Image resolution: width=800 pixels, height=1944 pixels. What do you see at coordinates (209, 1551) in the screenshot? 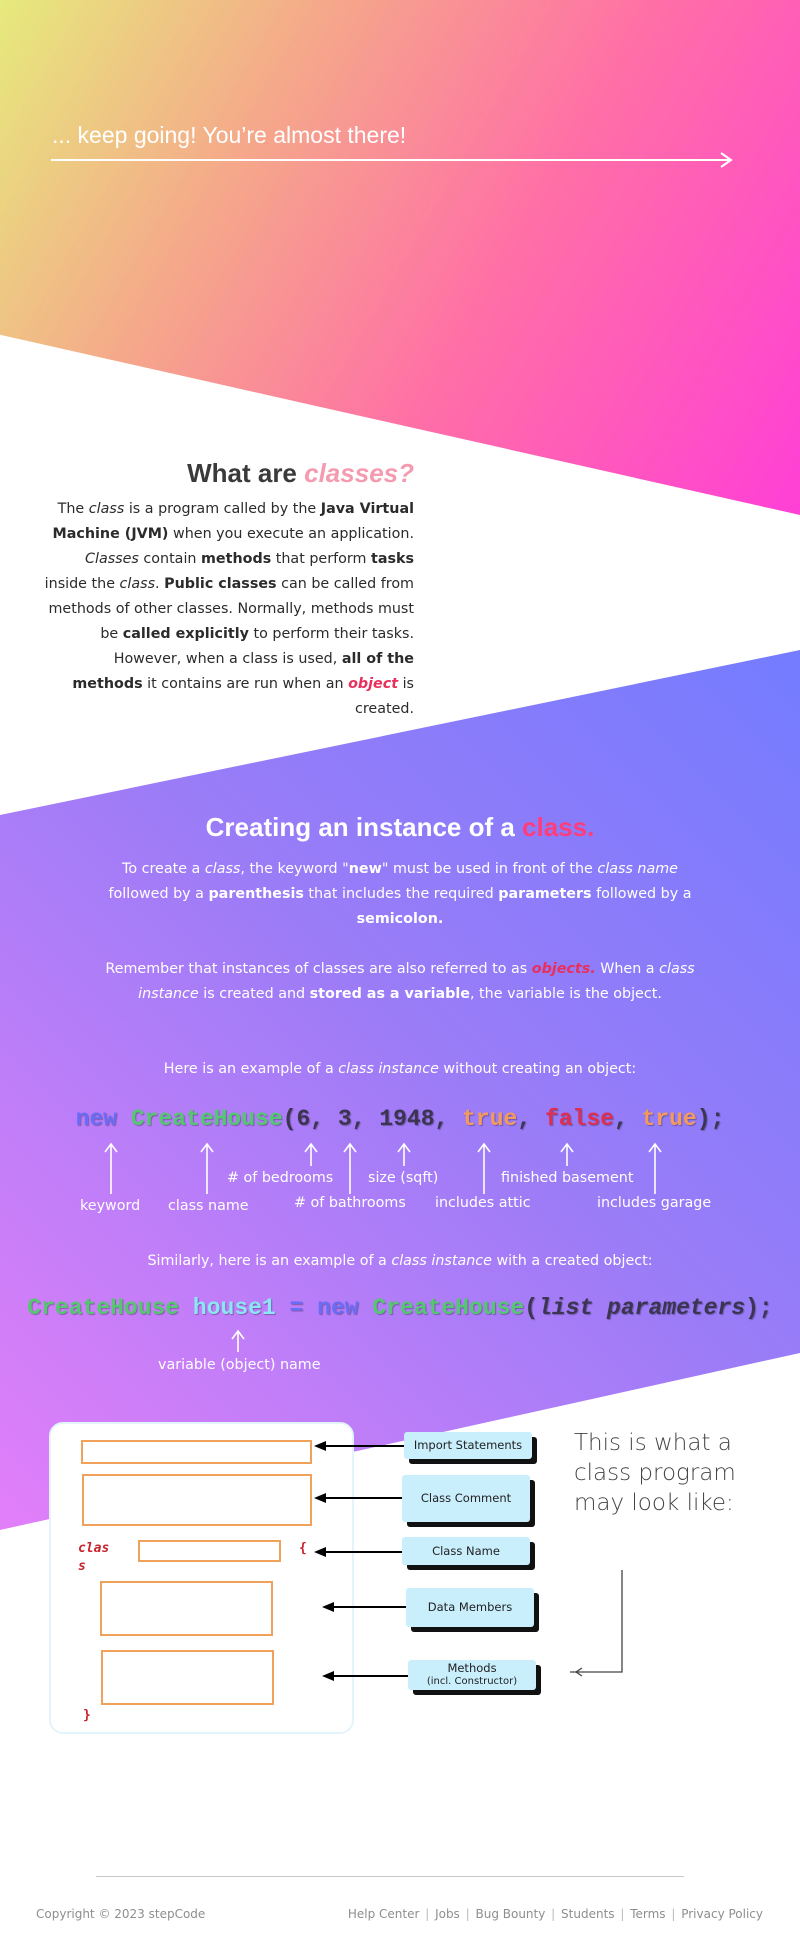
I see `class-name-box` at bounding box center [209, 1551].